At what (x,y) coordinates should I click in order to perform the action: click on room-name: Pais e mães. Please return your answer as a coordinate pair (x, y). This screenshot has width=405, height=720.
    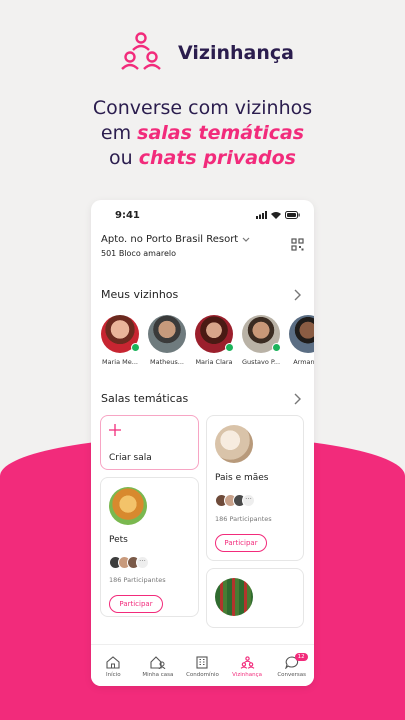
    Looking at the image, I should click on (242, 478).